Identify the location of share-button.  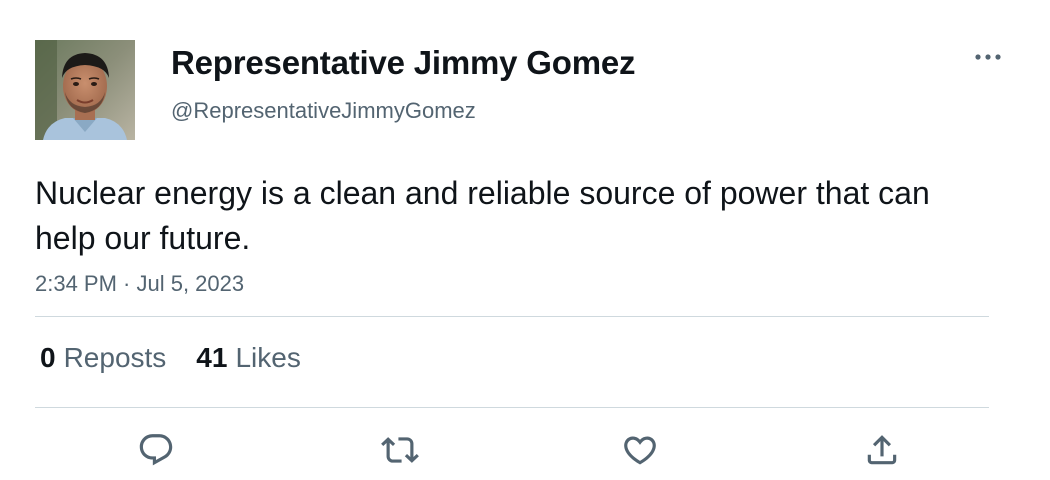
(882, 450).